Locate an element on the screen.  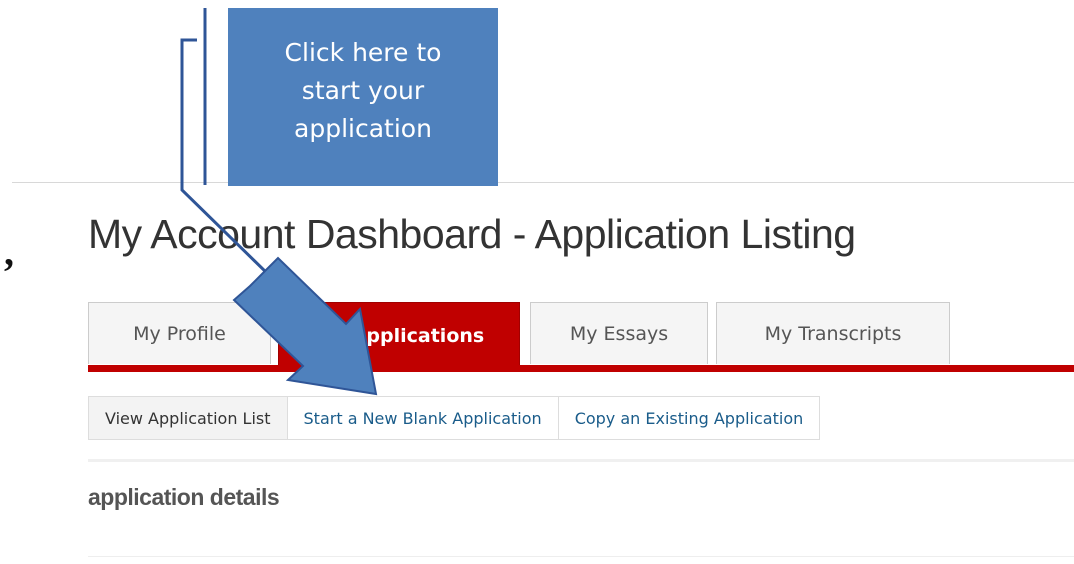
stray-comma-mark: , is located at coordinates (9, 251).